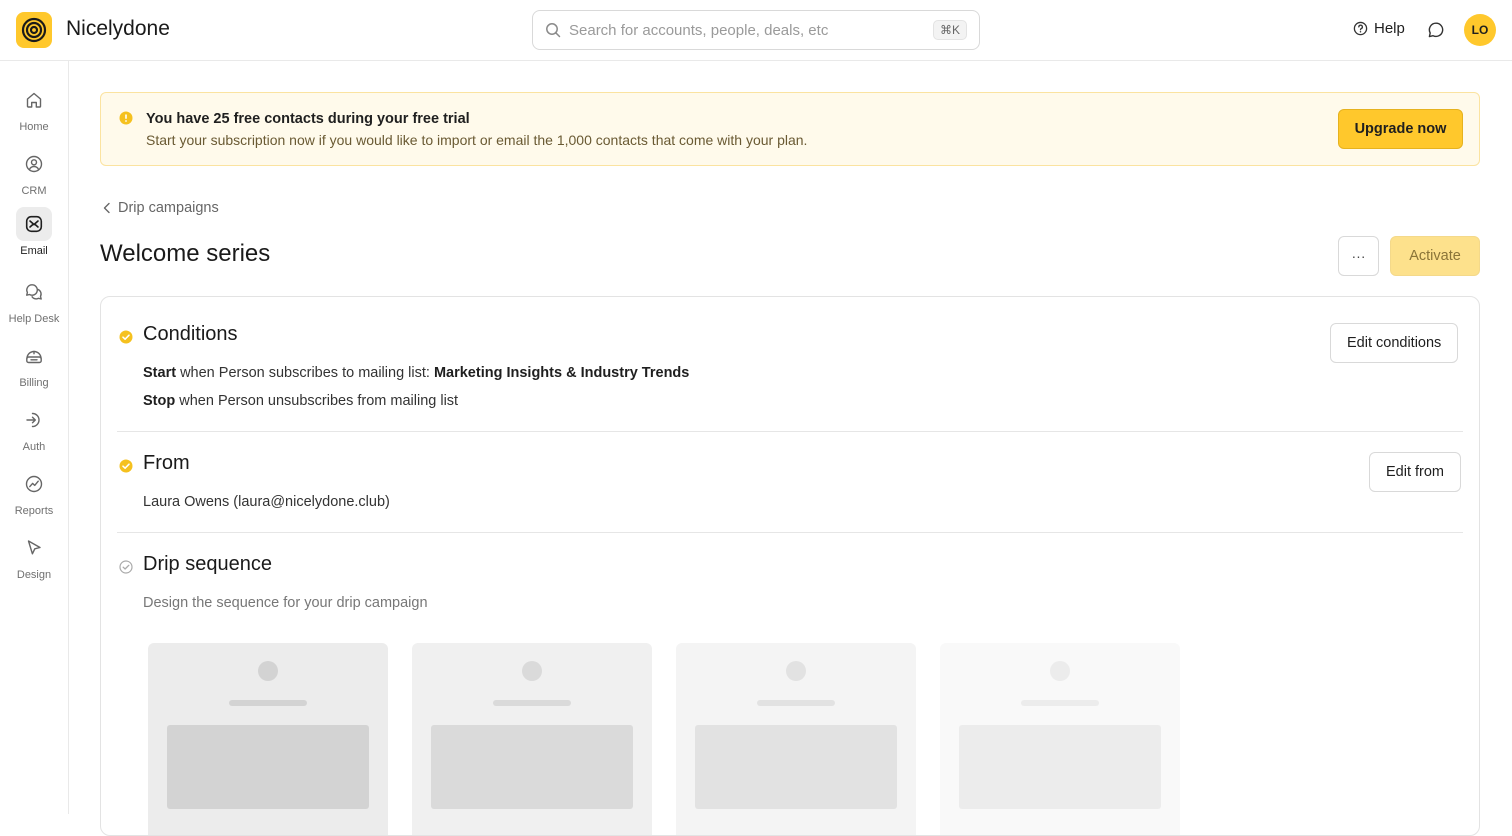  What do you see at coordinates (34, 367) in the screenshot?
I see `sidebar-item-billing: Billing` at bounding box center [34, 367].